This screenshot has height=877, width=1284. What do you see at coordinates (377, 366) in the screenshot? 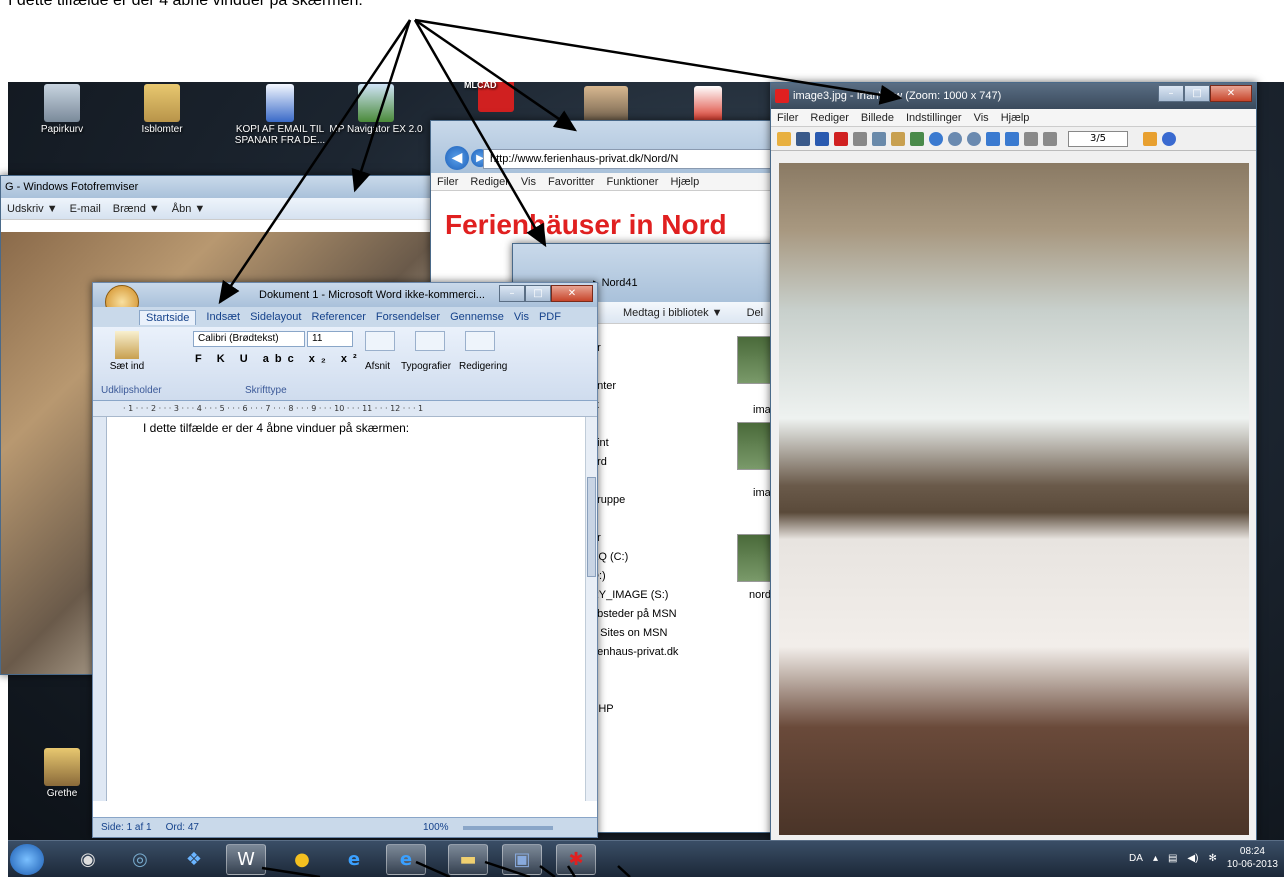
I see `paragraph-button: Afsnit` at bounding box center [377, 366].